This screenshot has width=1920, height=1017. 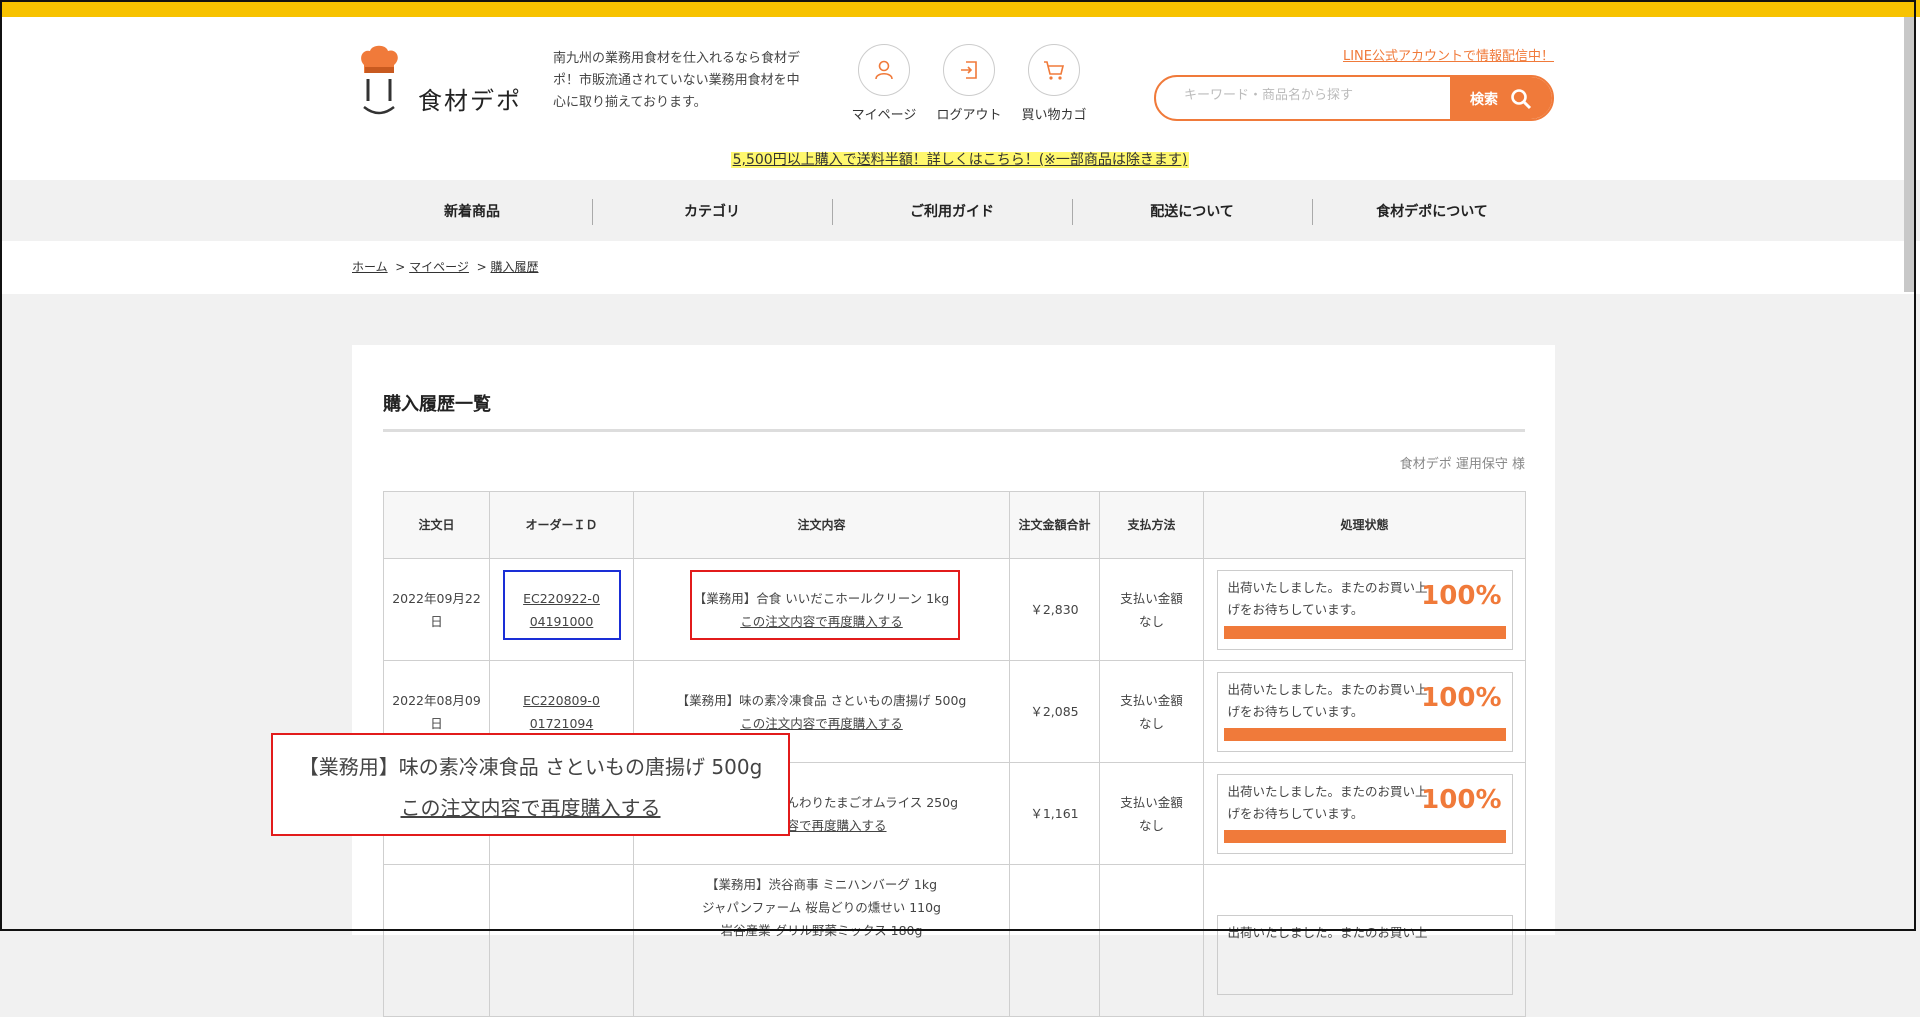 What do you see at coordinates (1364, 955) in the screenshot?
I see `status-box: 出荷いたしました。またのお買い上` at bounding box center [1364, 955].